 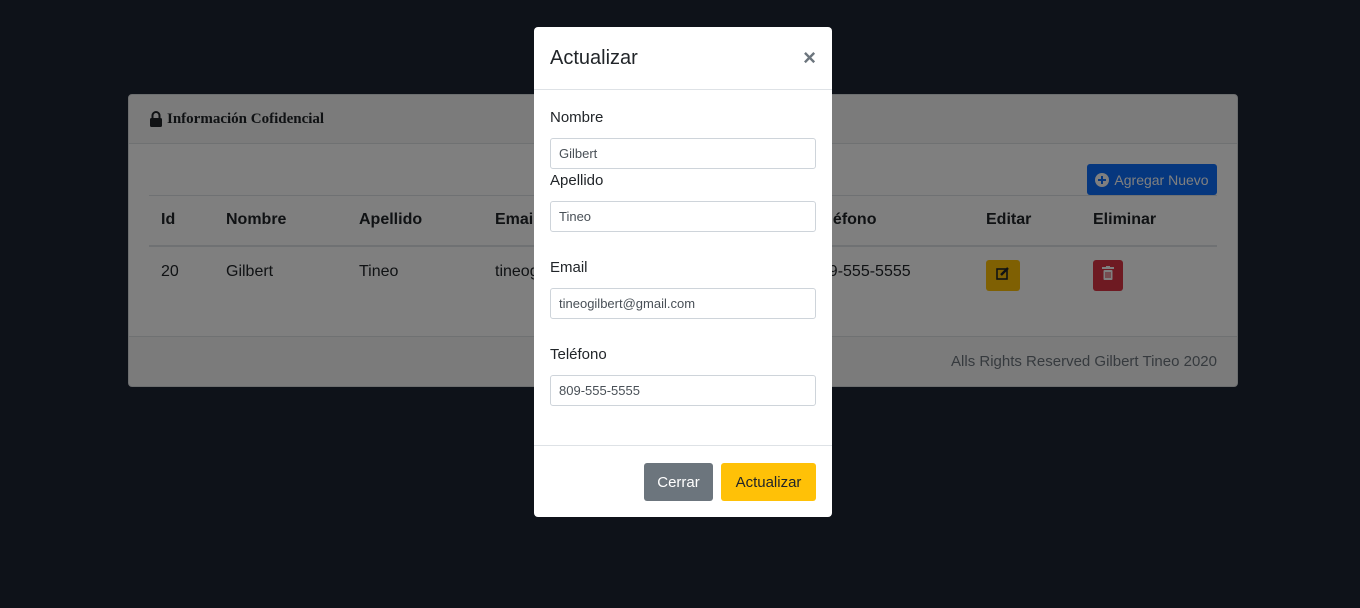 What do you see at coordinates (594, 57) in the screenshot?
I see `modal-title: Actualizar` at bounding box center [594, 57].